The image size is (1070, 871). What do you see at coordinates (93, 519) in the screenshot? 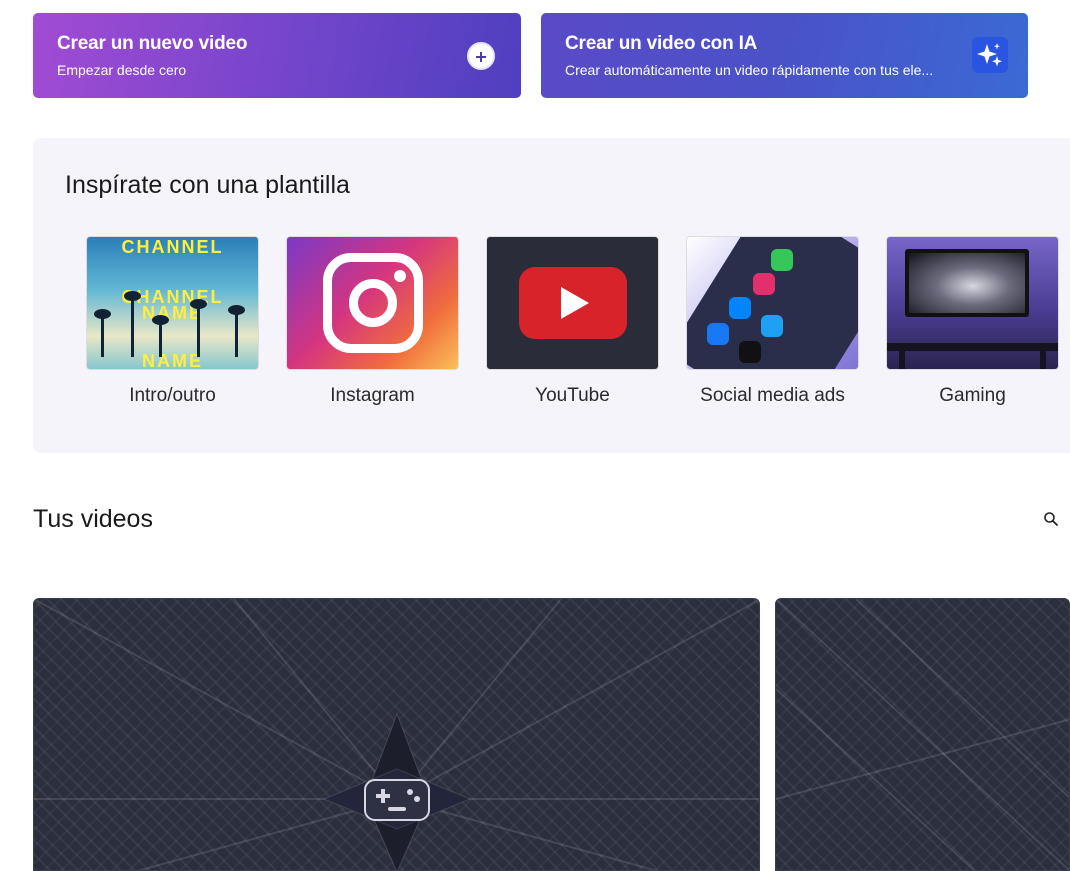
I see `your-videos-heading: Tus videos` at bounding box center [93, 519].